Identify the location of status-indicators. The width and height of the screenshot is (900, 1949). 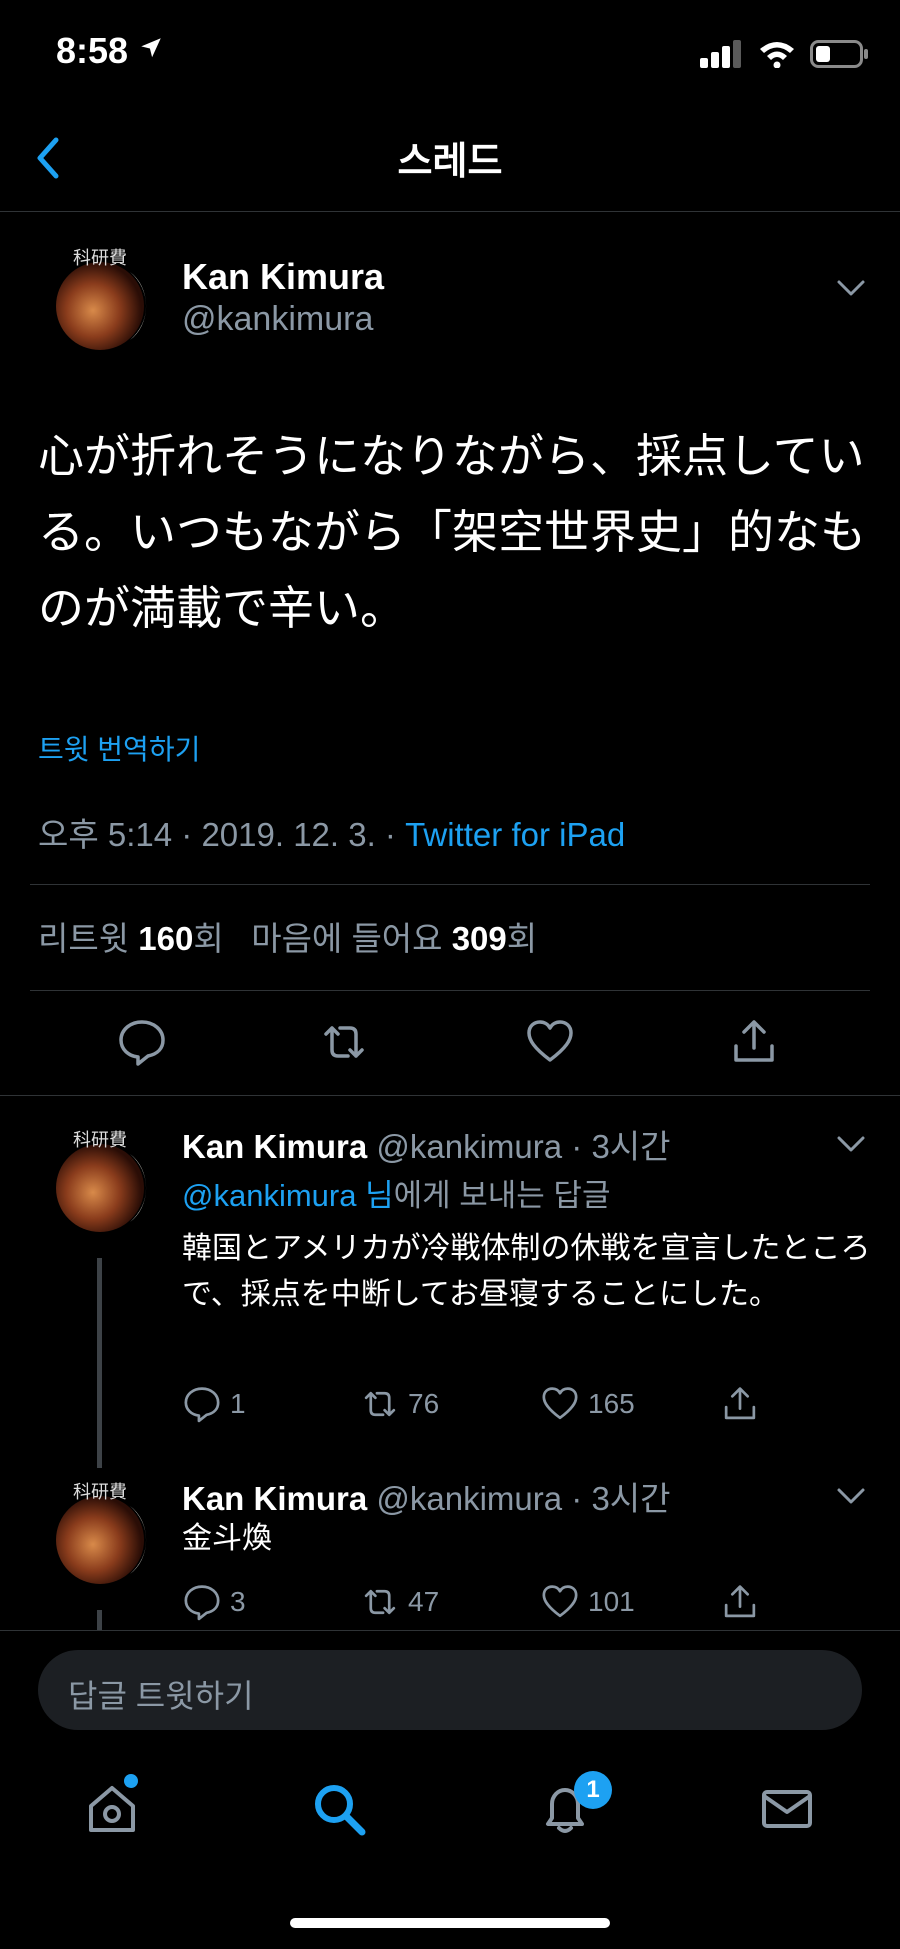
(785, 54).